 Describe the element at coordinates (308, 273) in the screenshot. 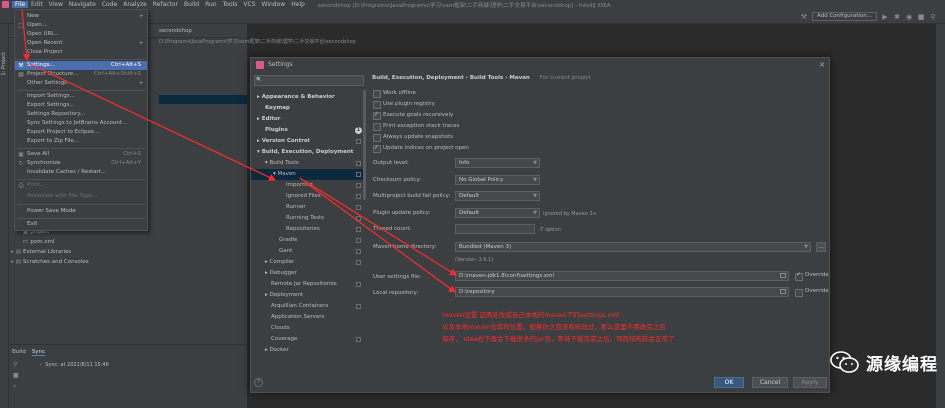

I see `tree-debugger: ▸ Debugger` at that location.